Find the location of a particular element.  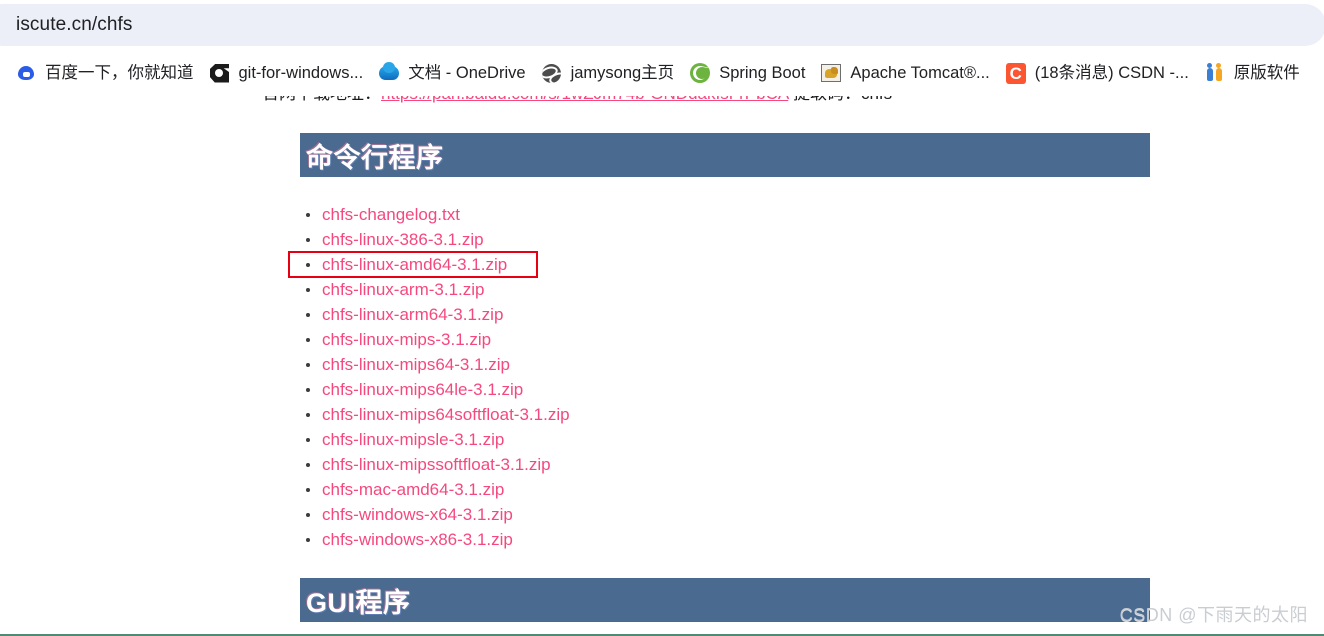

section-banner-cli: 命令行程序 is located at coordinates (725, 155).